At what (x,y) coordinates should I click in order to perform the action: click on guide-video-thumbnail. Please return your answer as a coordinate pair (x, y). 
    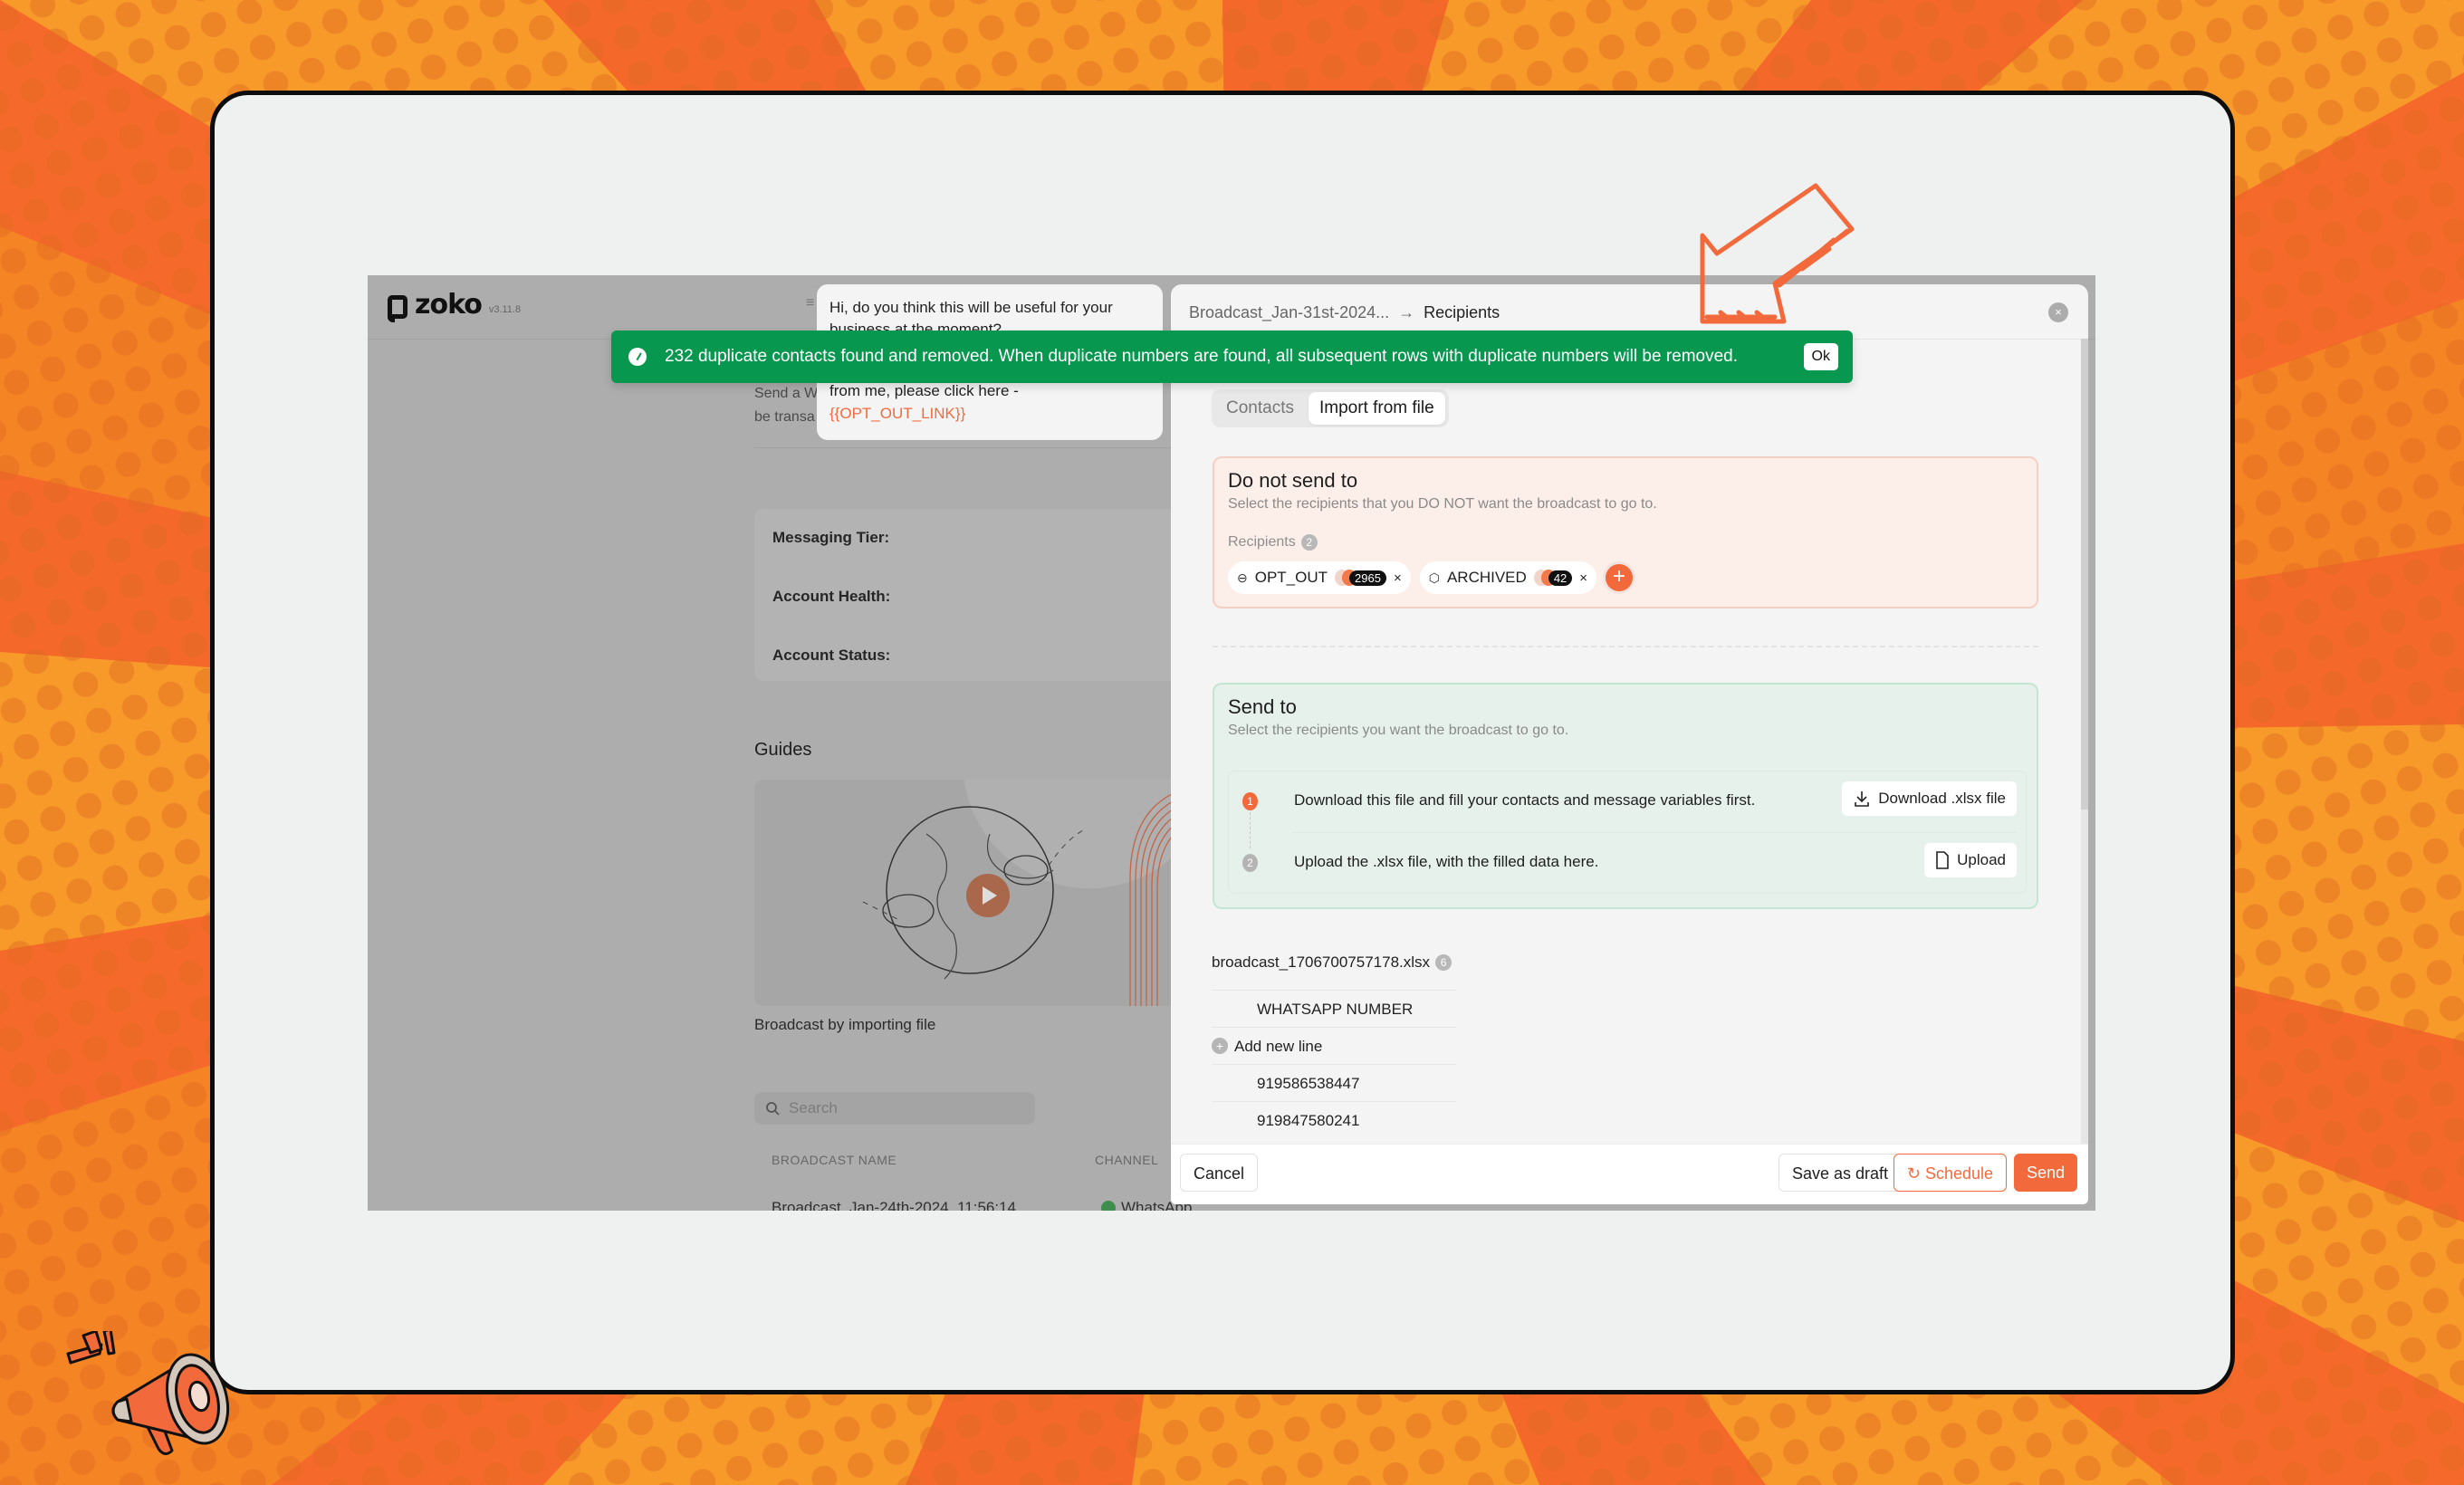
    Looking at the image, I should click on (967, 893).